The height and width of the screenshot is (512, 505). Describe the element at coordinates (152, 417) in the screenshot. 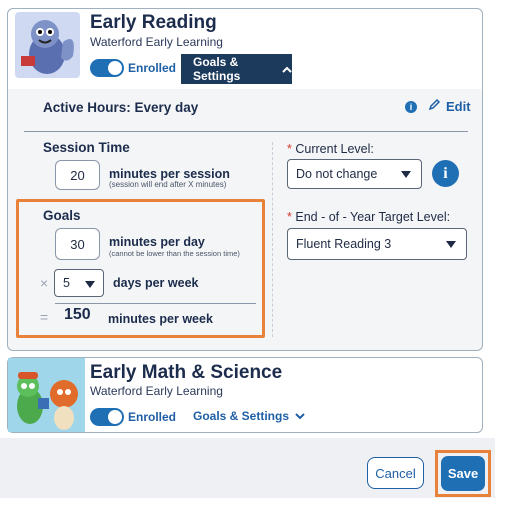

I see `enrolled-label-math: Enrolled` at that location.